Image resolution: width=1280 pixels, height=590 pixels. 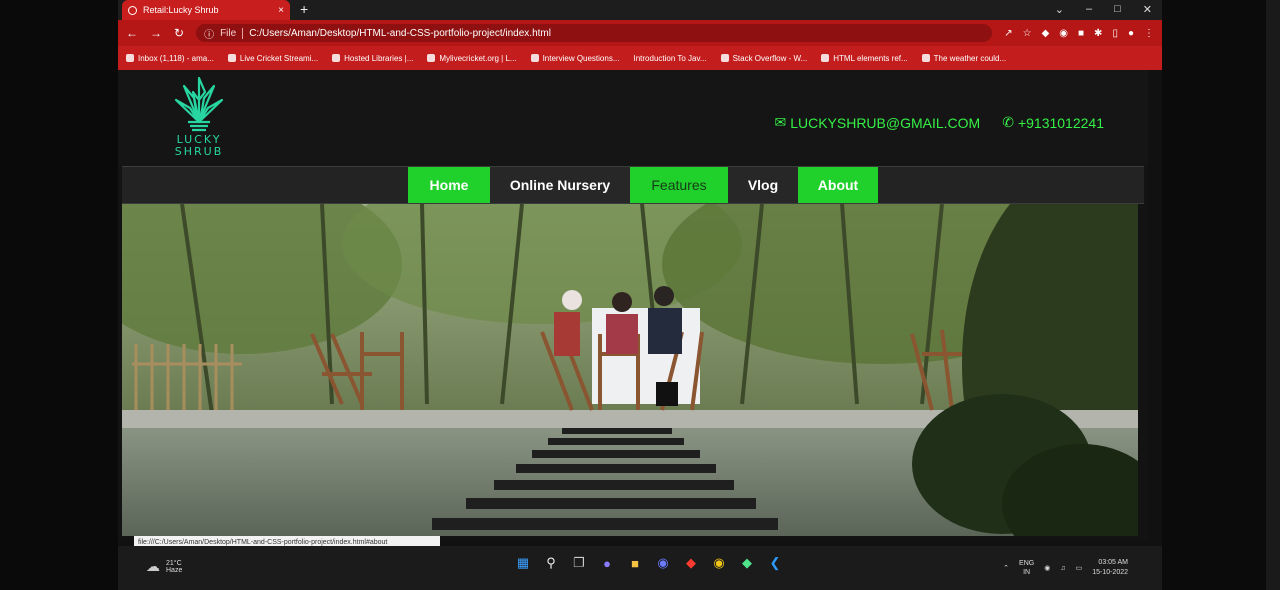 What do you see at coordinates (1131, 33) in the screenshot?
I see `profile-avatar: ●` at bounding box center [1131, 33].